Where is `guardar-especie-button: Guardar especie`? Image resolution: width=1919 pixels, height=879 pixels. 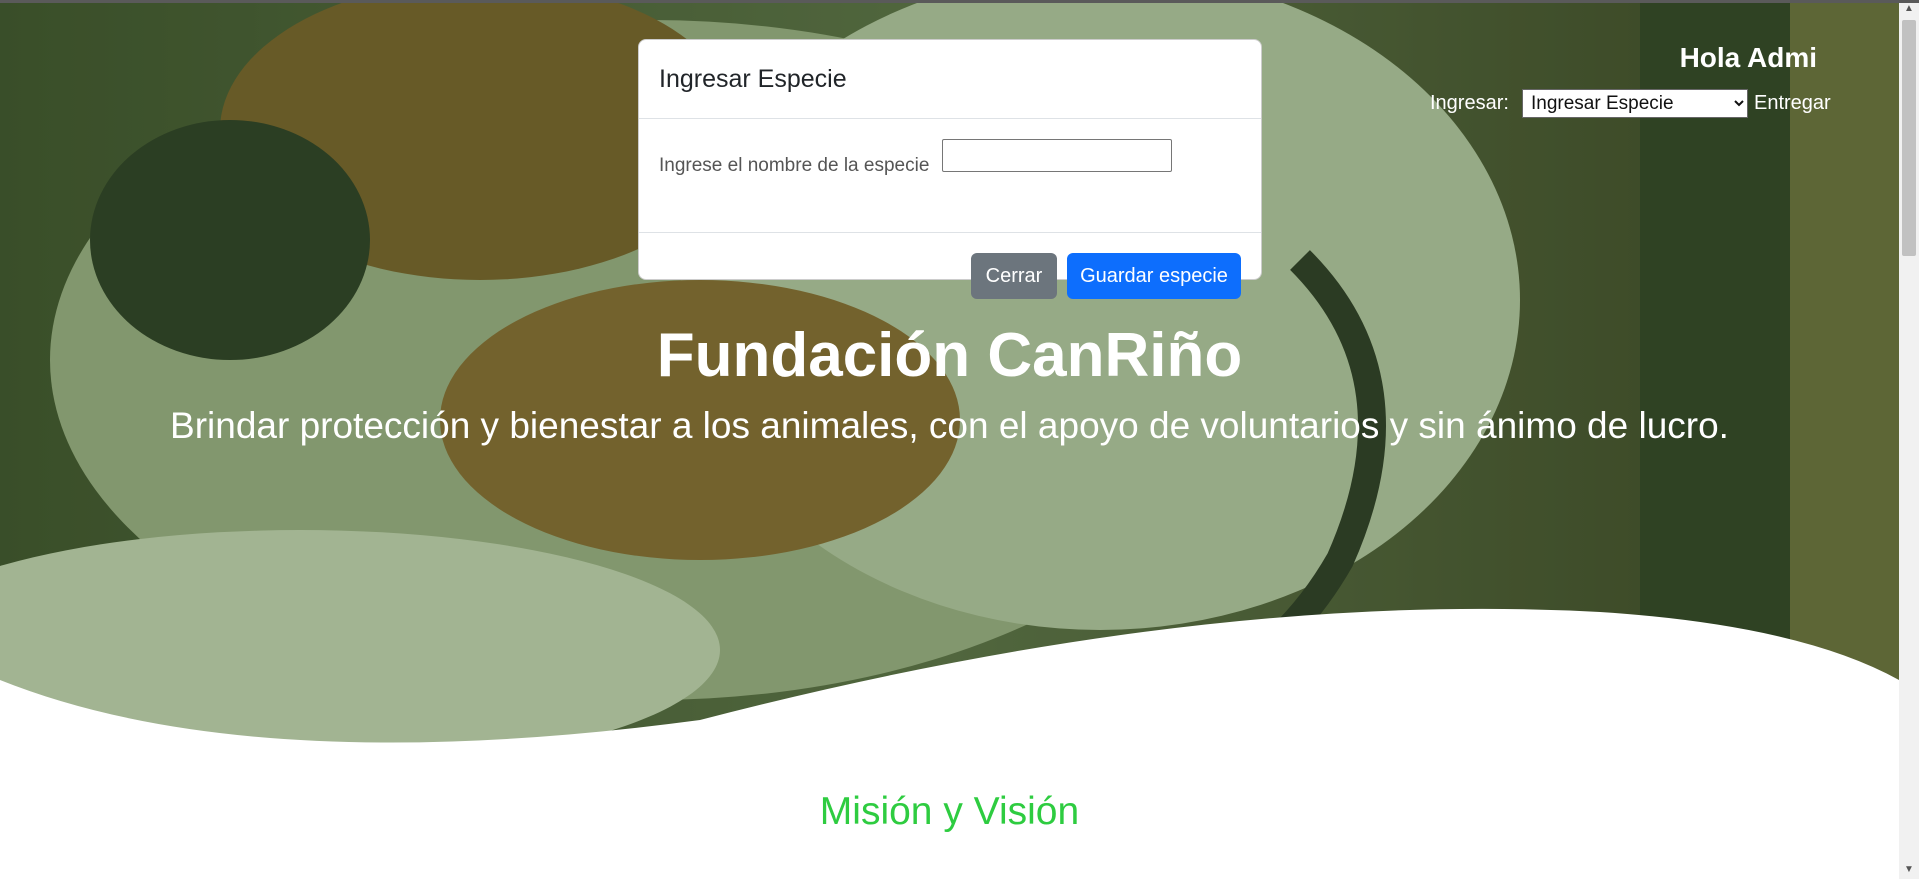
guardar-especie-button: Guardar especie is located at coordinates (1154, 276).